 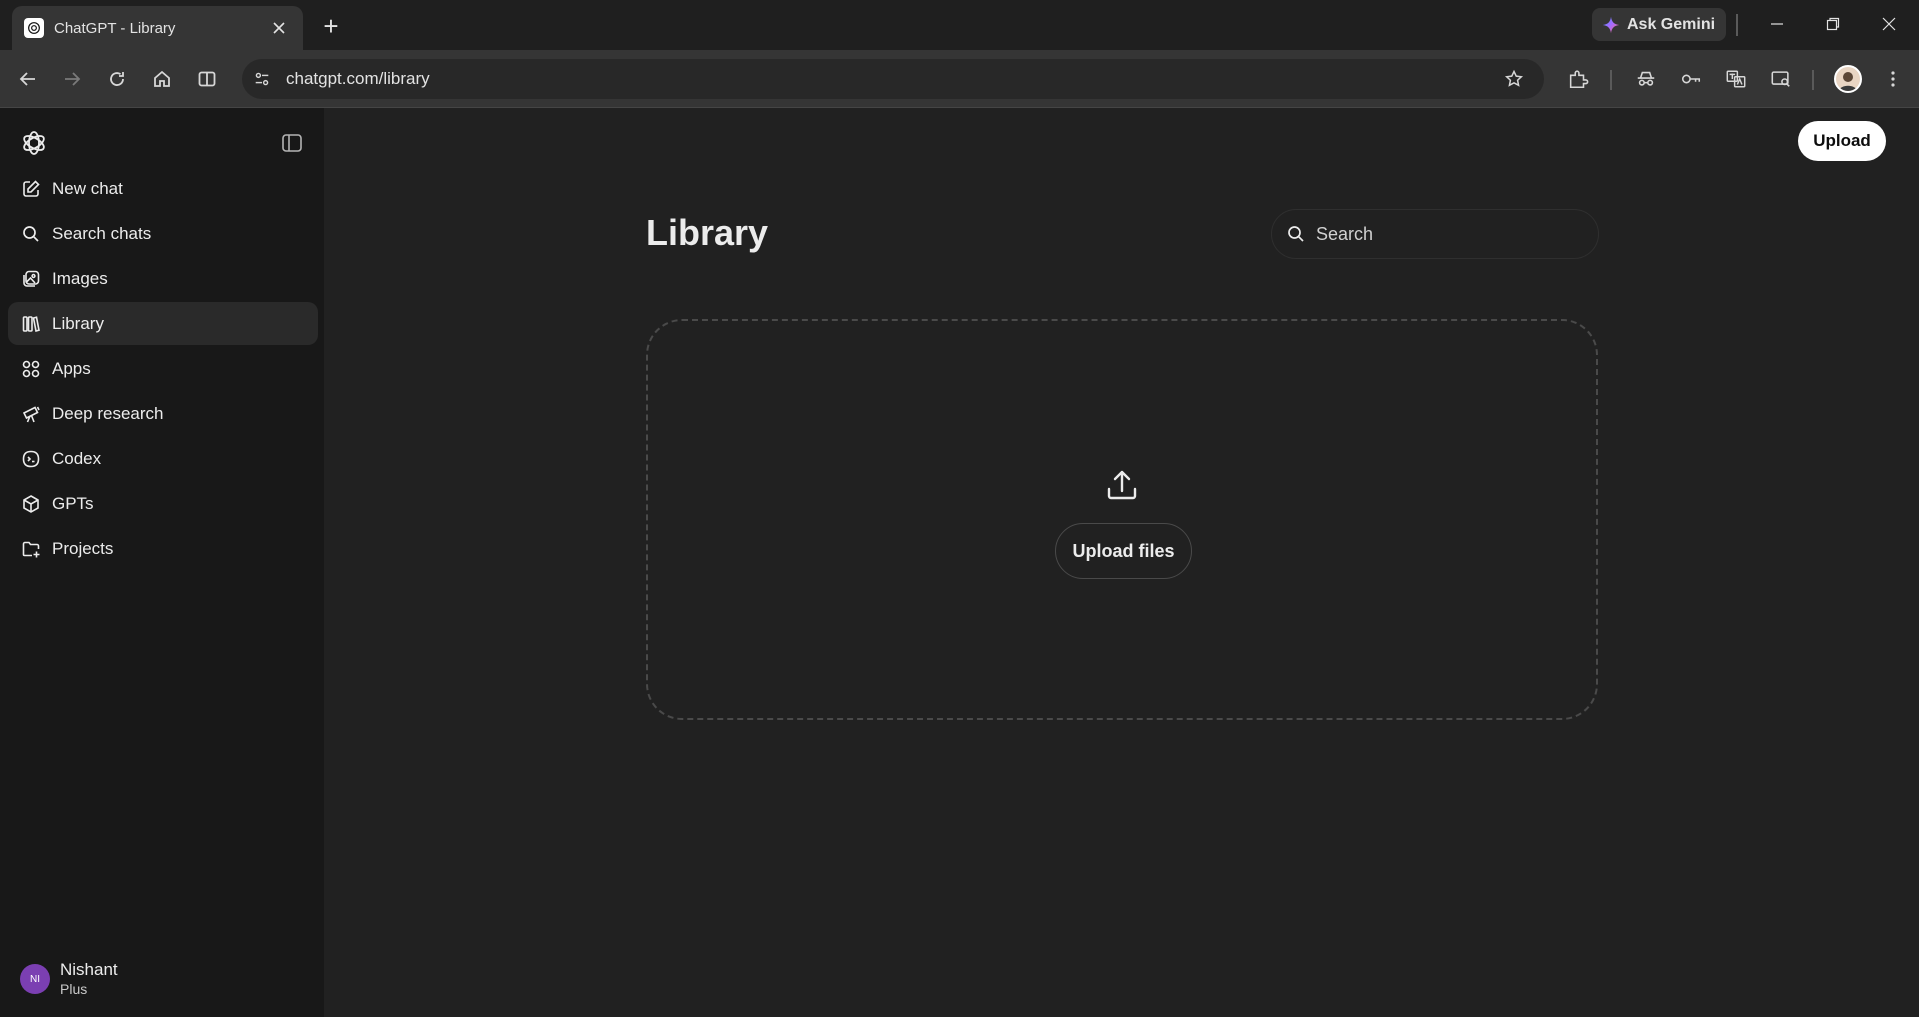 I want to click on sidebar-item-apps: Apps, so click(x=163, y=368).